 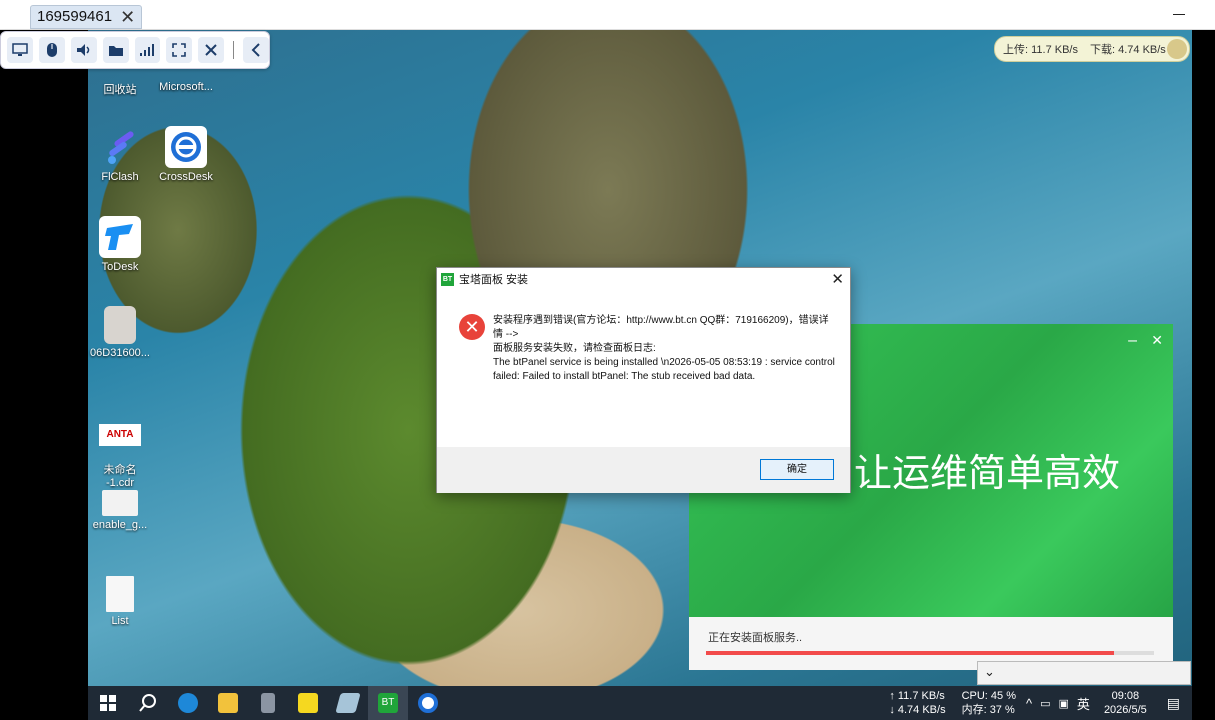 What do you see at coordinates (447, 279) in the screenshot?
I see `bt-app-icon: BT` at bounding box center [447, 279].